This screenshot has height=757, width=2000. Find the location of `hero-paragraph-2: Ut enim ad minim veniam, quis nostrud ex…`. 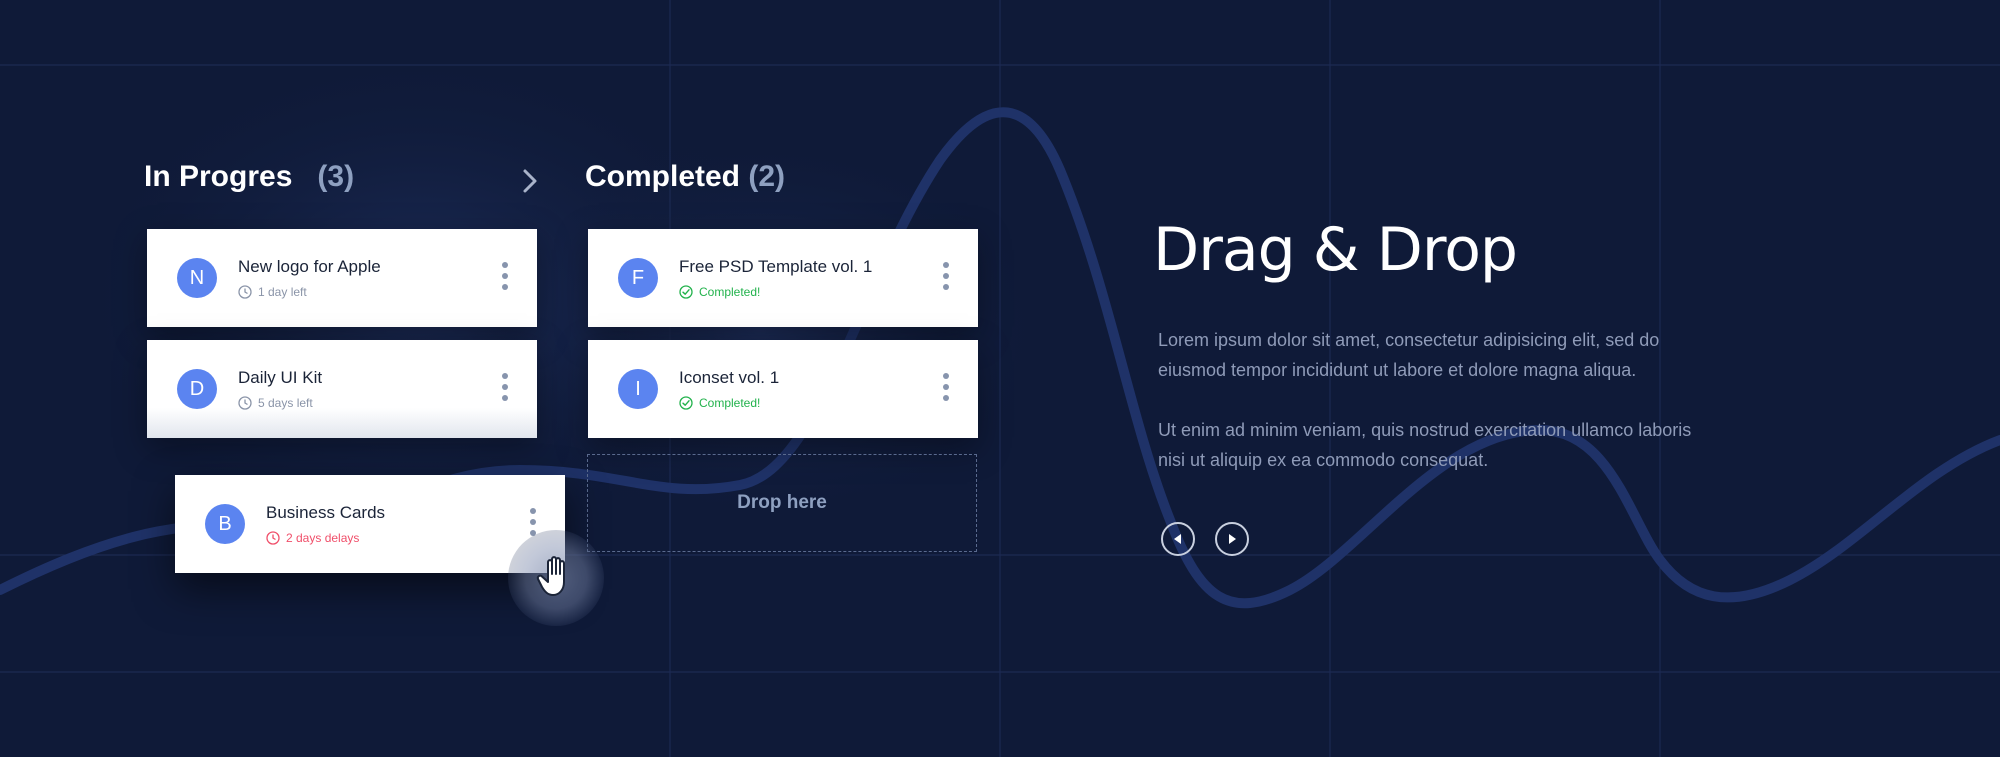

hero-paragraph-2: Ut enim ad minim veniam, quis nostrud ex… is located at coordinates (1425, 445).